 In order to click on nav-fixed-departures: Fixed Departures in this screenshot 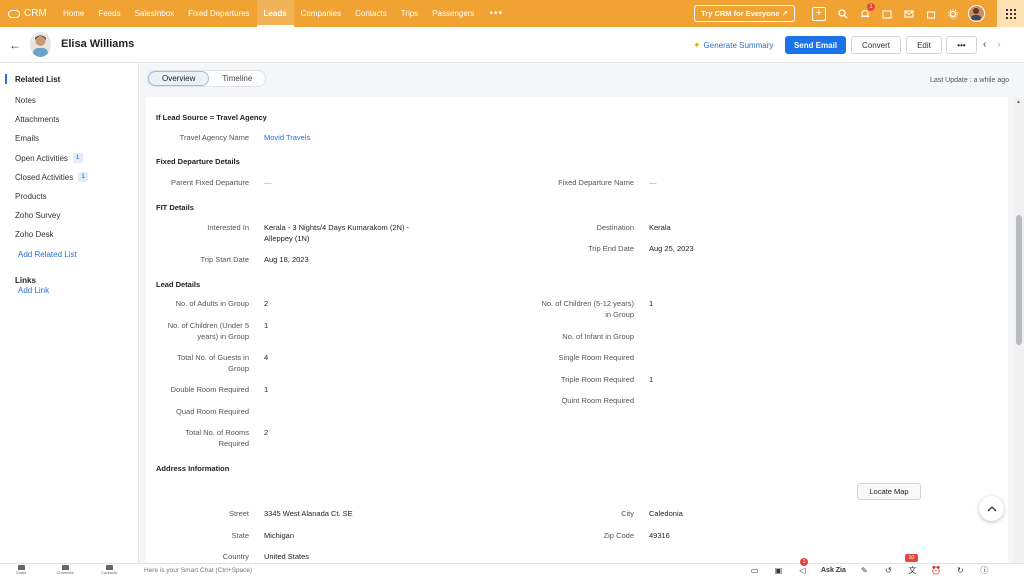, I will do `click(218, 13)`.